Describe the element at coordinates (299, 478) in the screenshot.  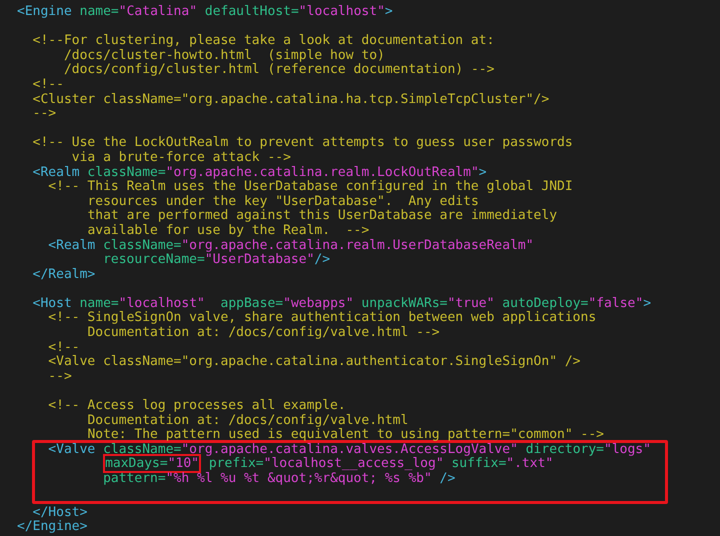
I see `attribute-value: "%h %l %u %t &quot;%r&quot; %s %b"` at that location.